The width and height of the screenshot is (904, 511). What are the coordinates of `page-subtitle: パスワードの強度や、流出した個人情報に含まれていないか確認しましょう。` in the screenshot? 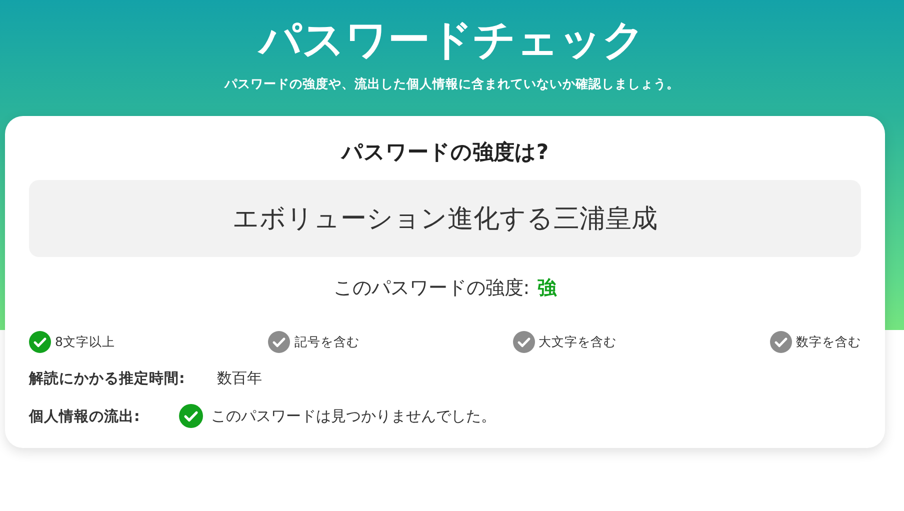 It's located at (452, 84).